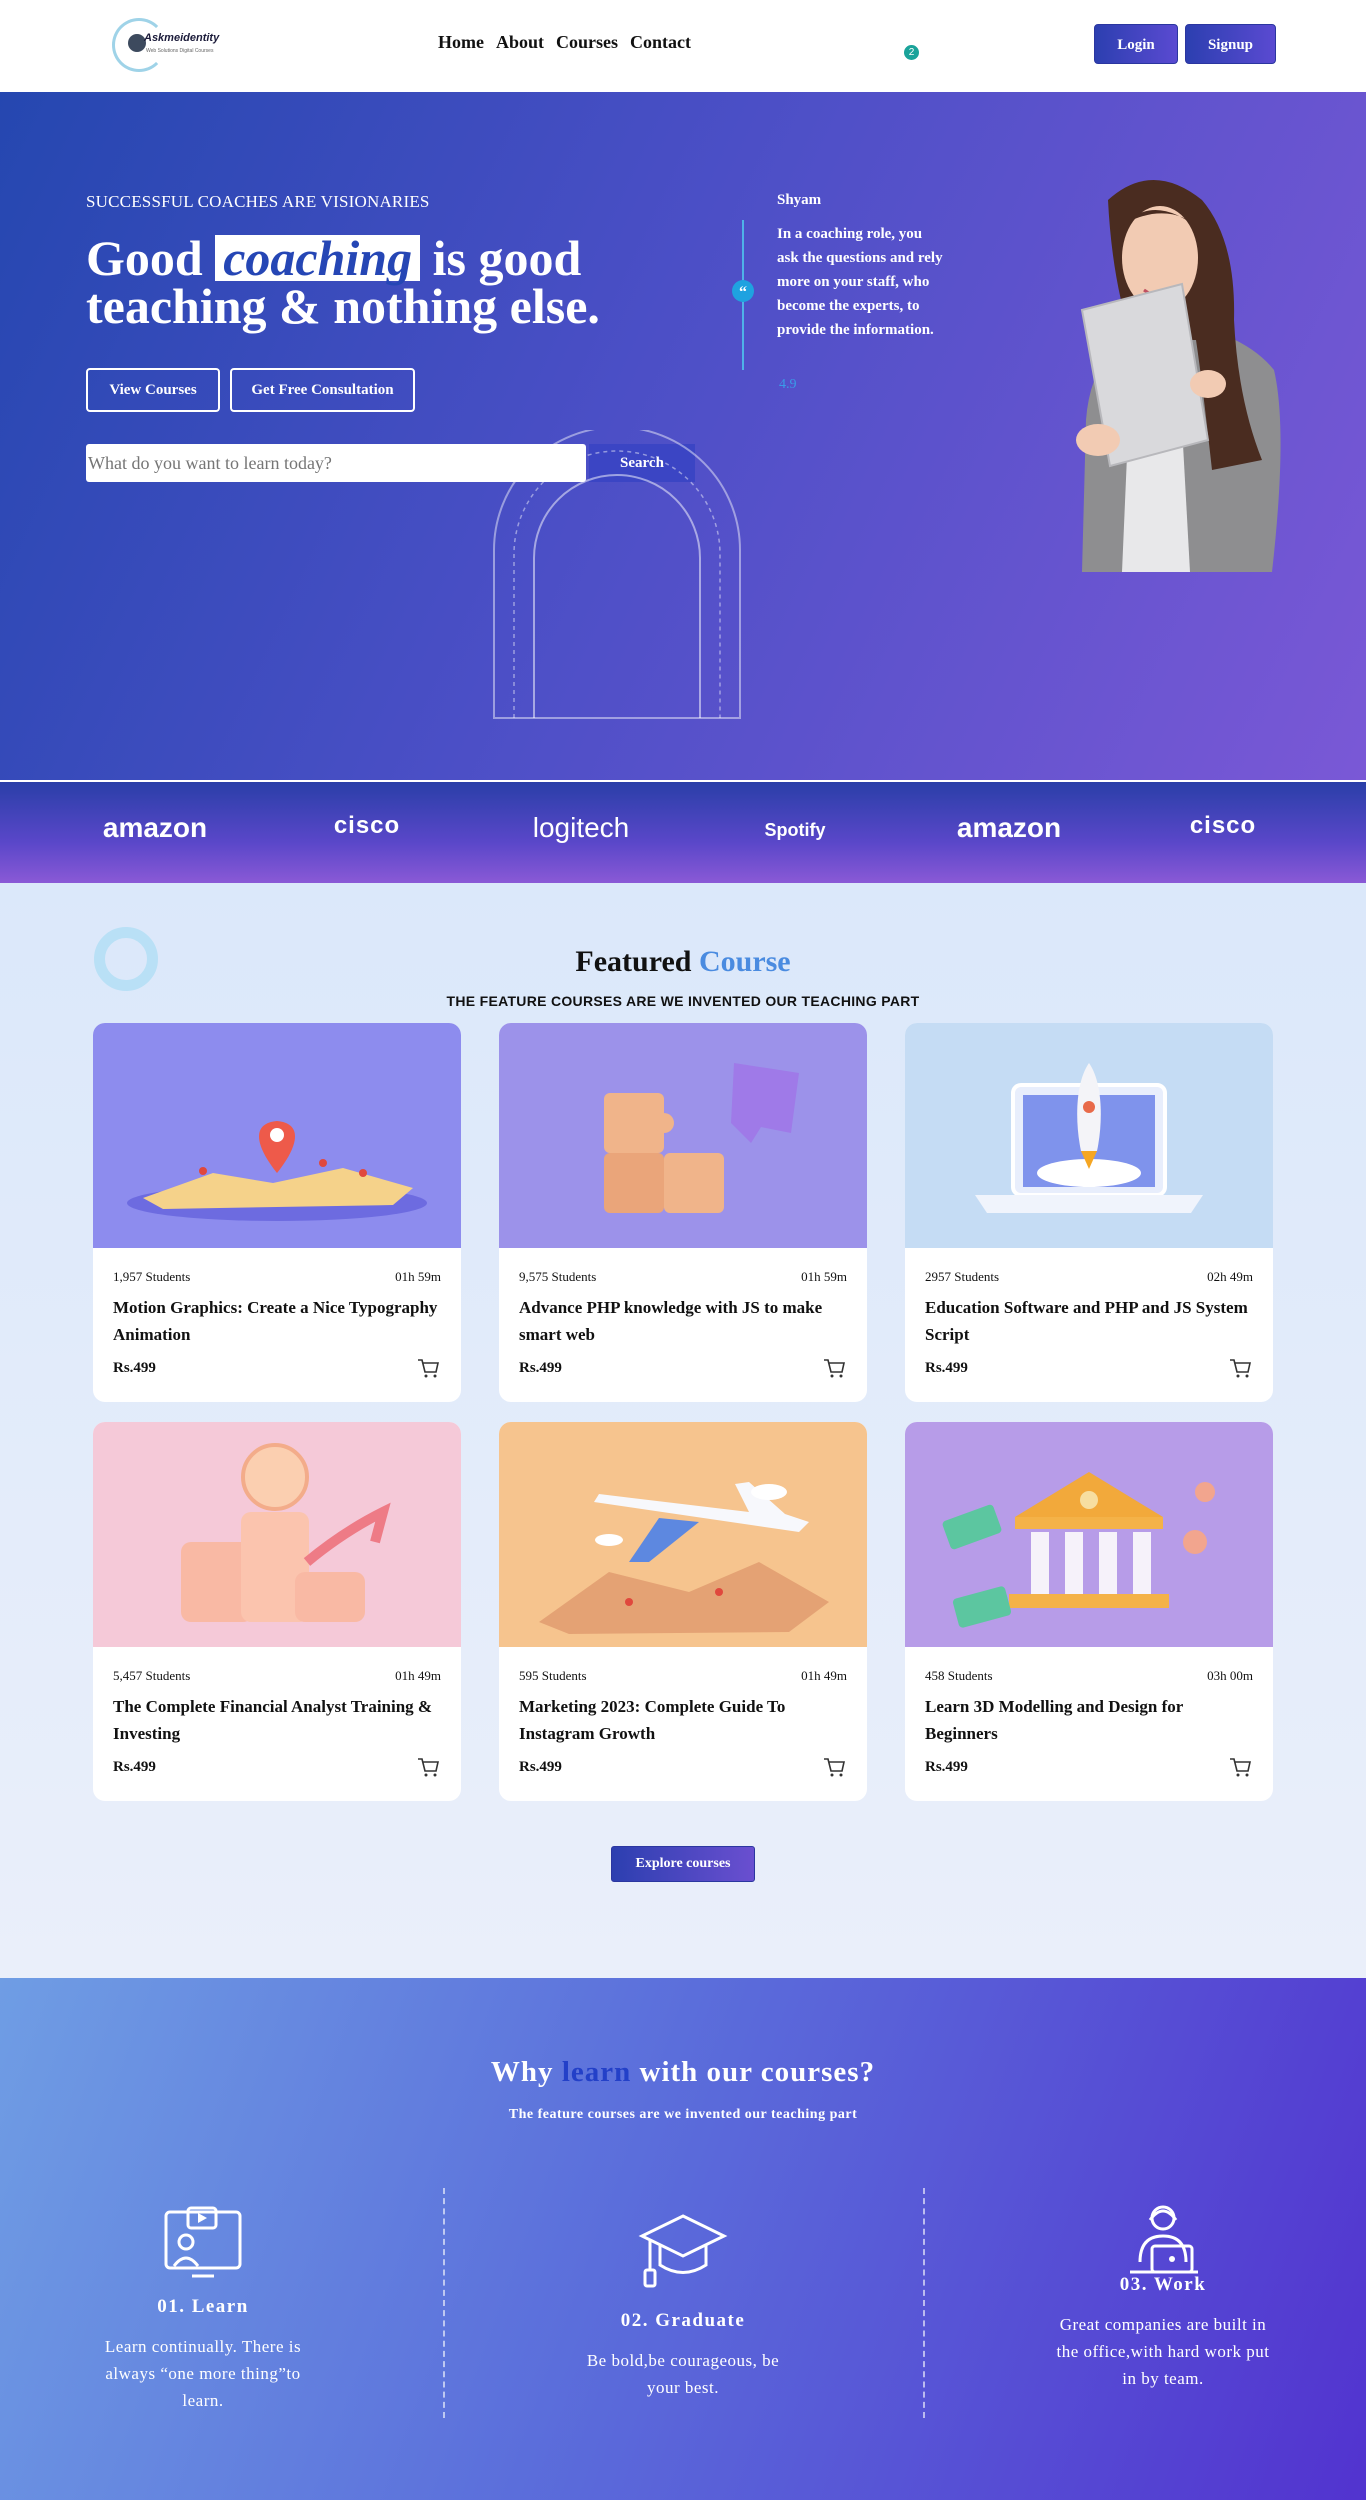  I want to click on explore-courses-button: Explore courses, so click(683, 1864).